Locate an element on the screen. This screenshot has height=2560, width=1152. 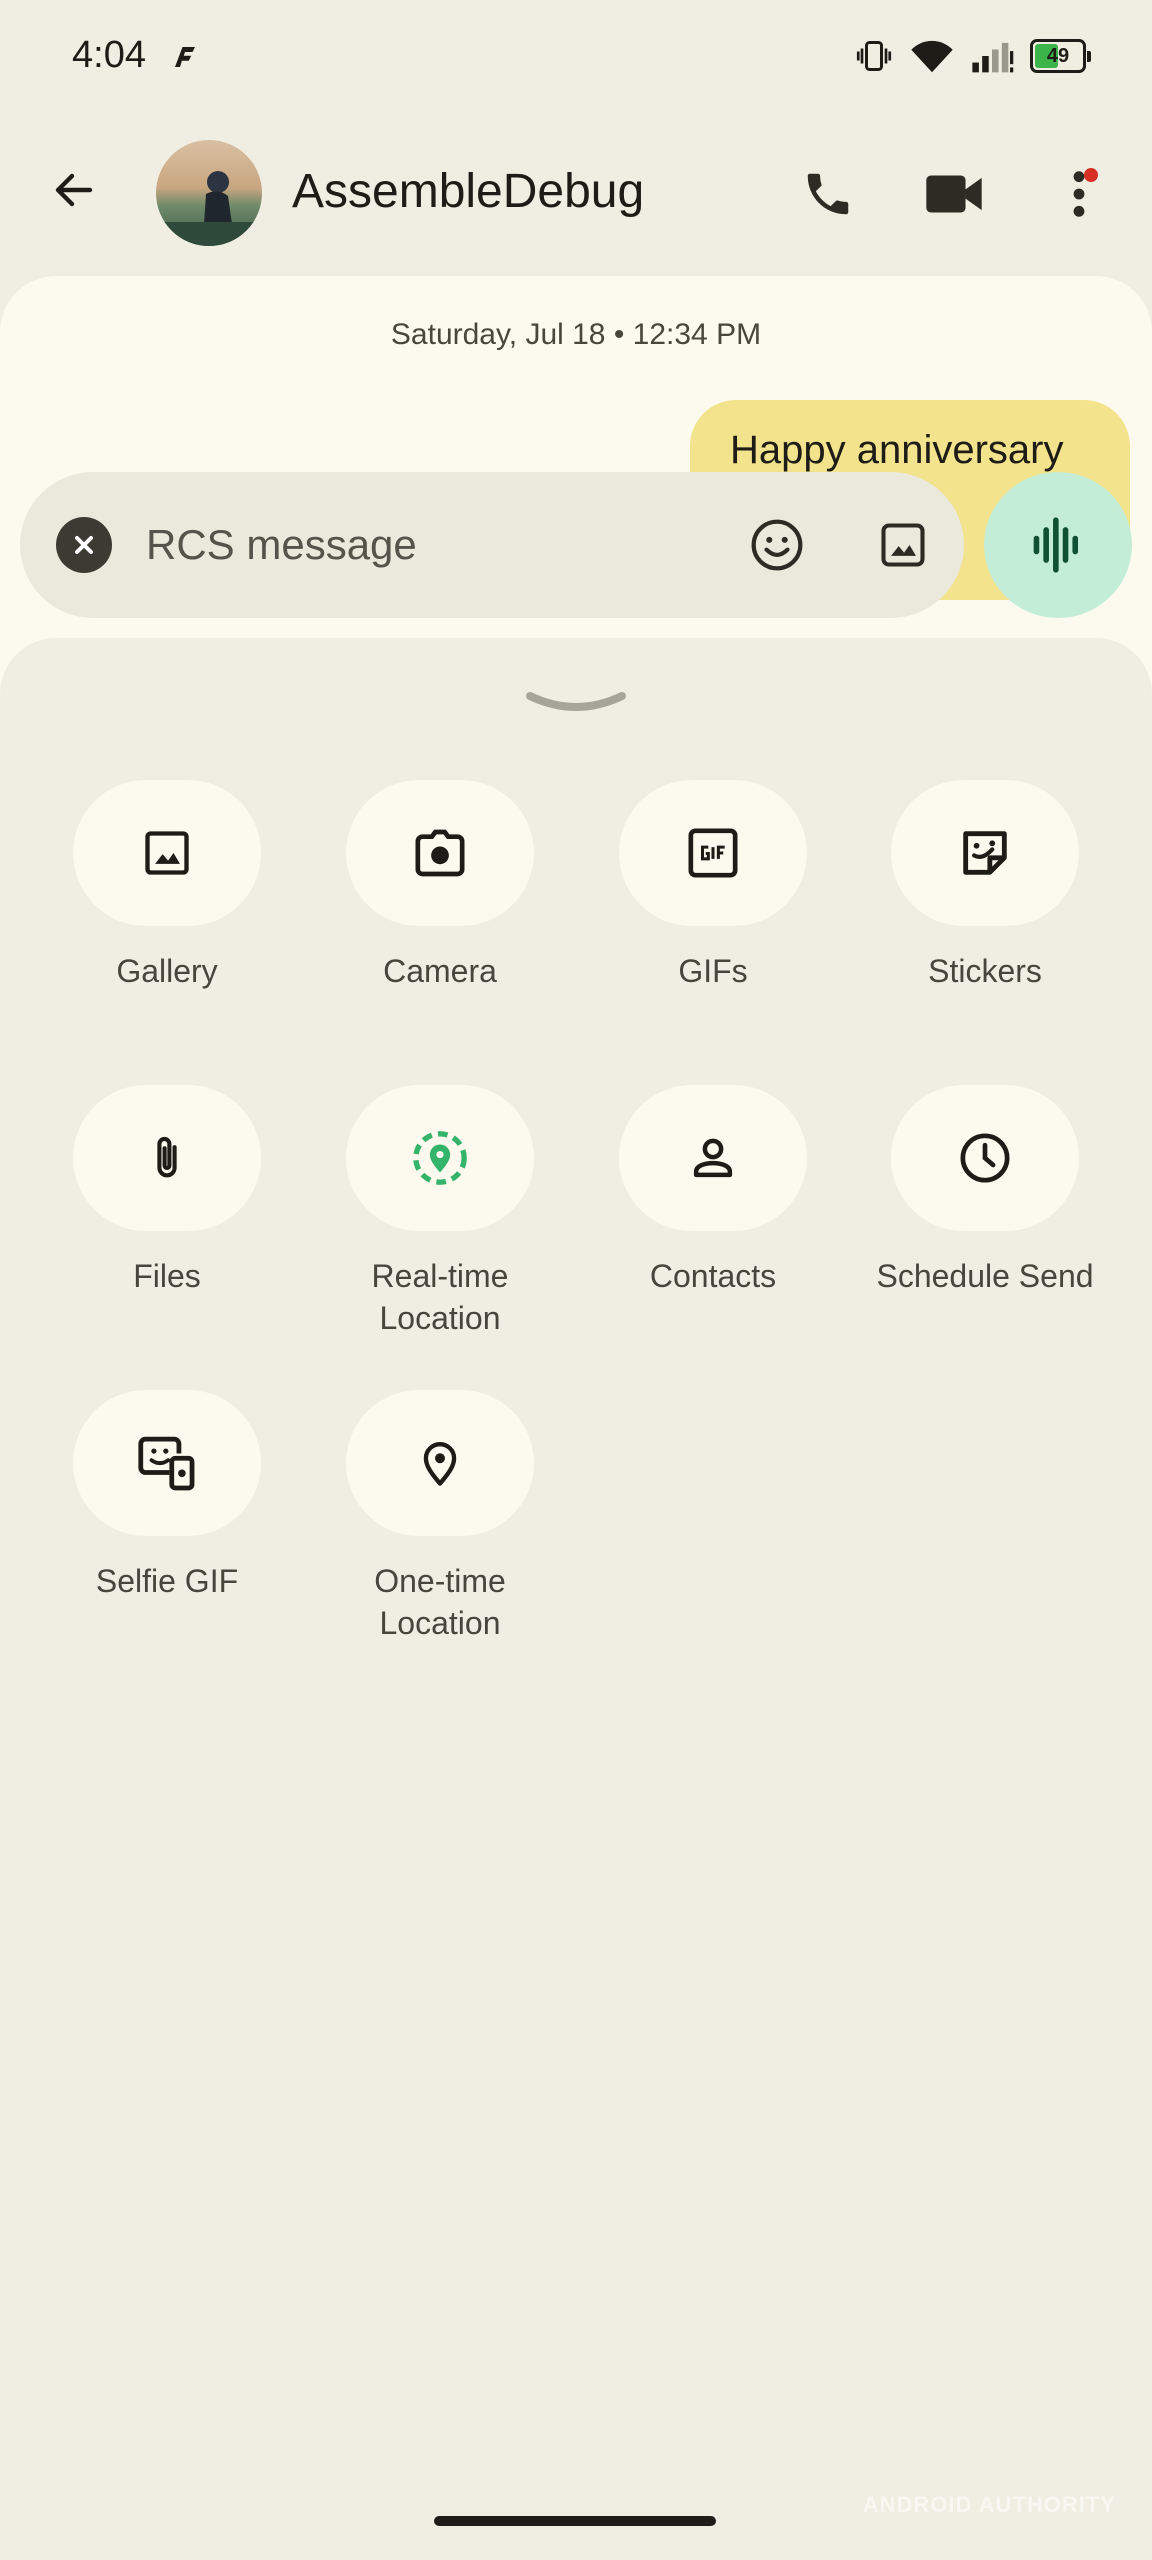
contacts-tile is located at coordinates (713, 1158).